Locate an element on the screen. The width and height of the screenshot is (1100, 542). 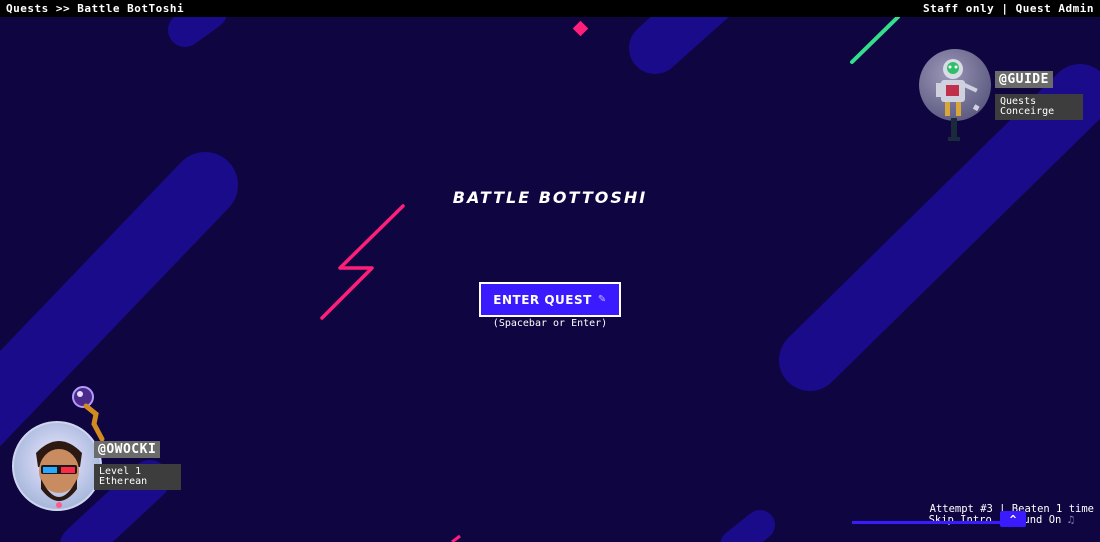
guide-role-line-2: Conceirge is located at coordinates (1027, 111).